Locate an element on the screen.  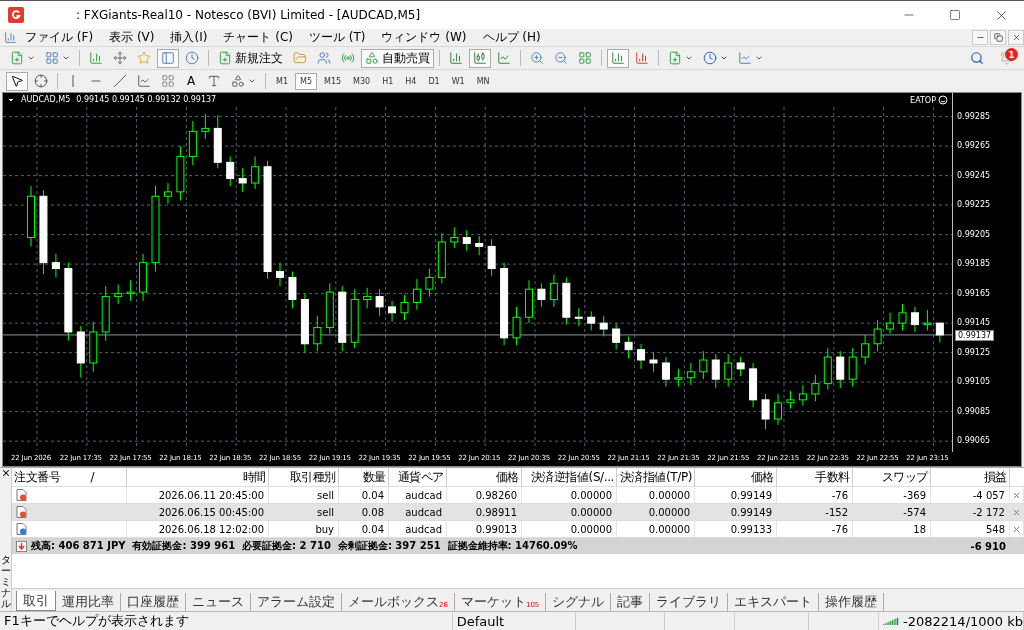
search-icon is located at coordinates (977, 58).